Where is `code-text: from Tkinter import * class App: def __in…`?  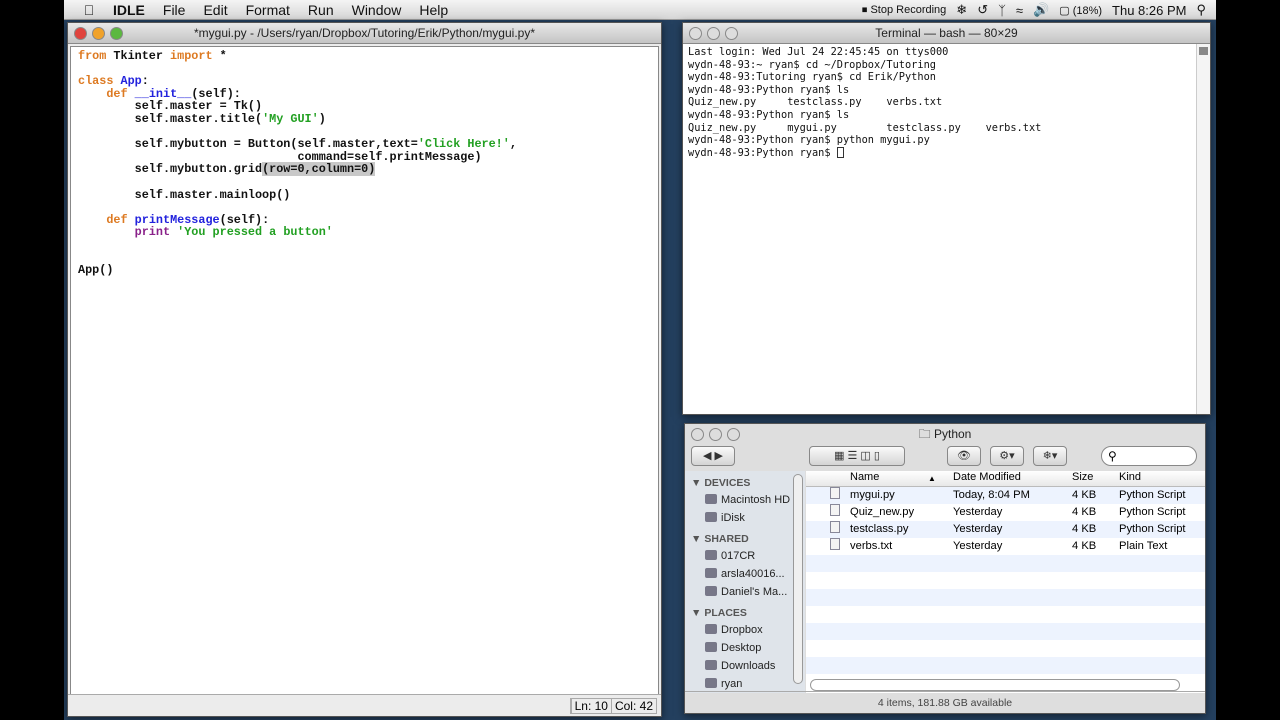
code-text: from Tkinter import * class App: def __in… is located at coordinates (297, 163).